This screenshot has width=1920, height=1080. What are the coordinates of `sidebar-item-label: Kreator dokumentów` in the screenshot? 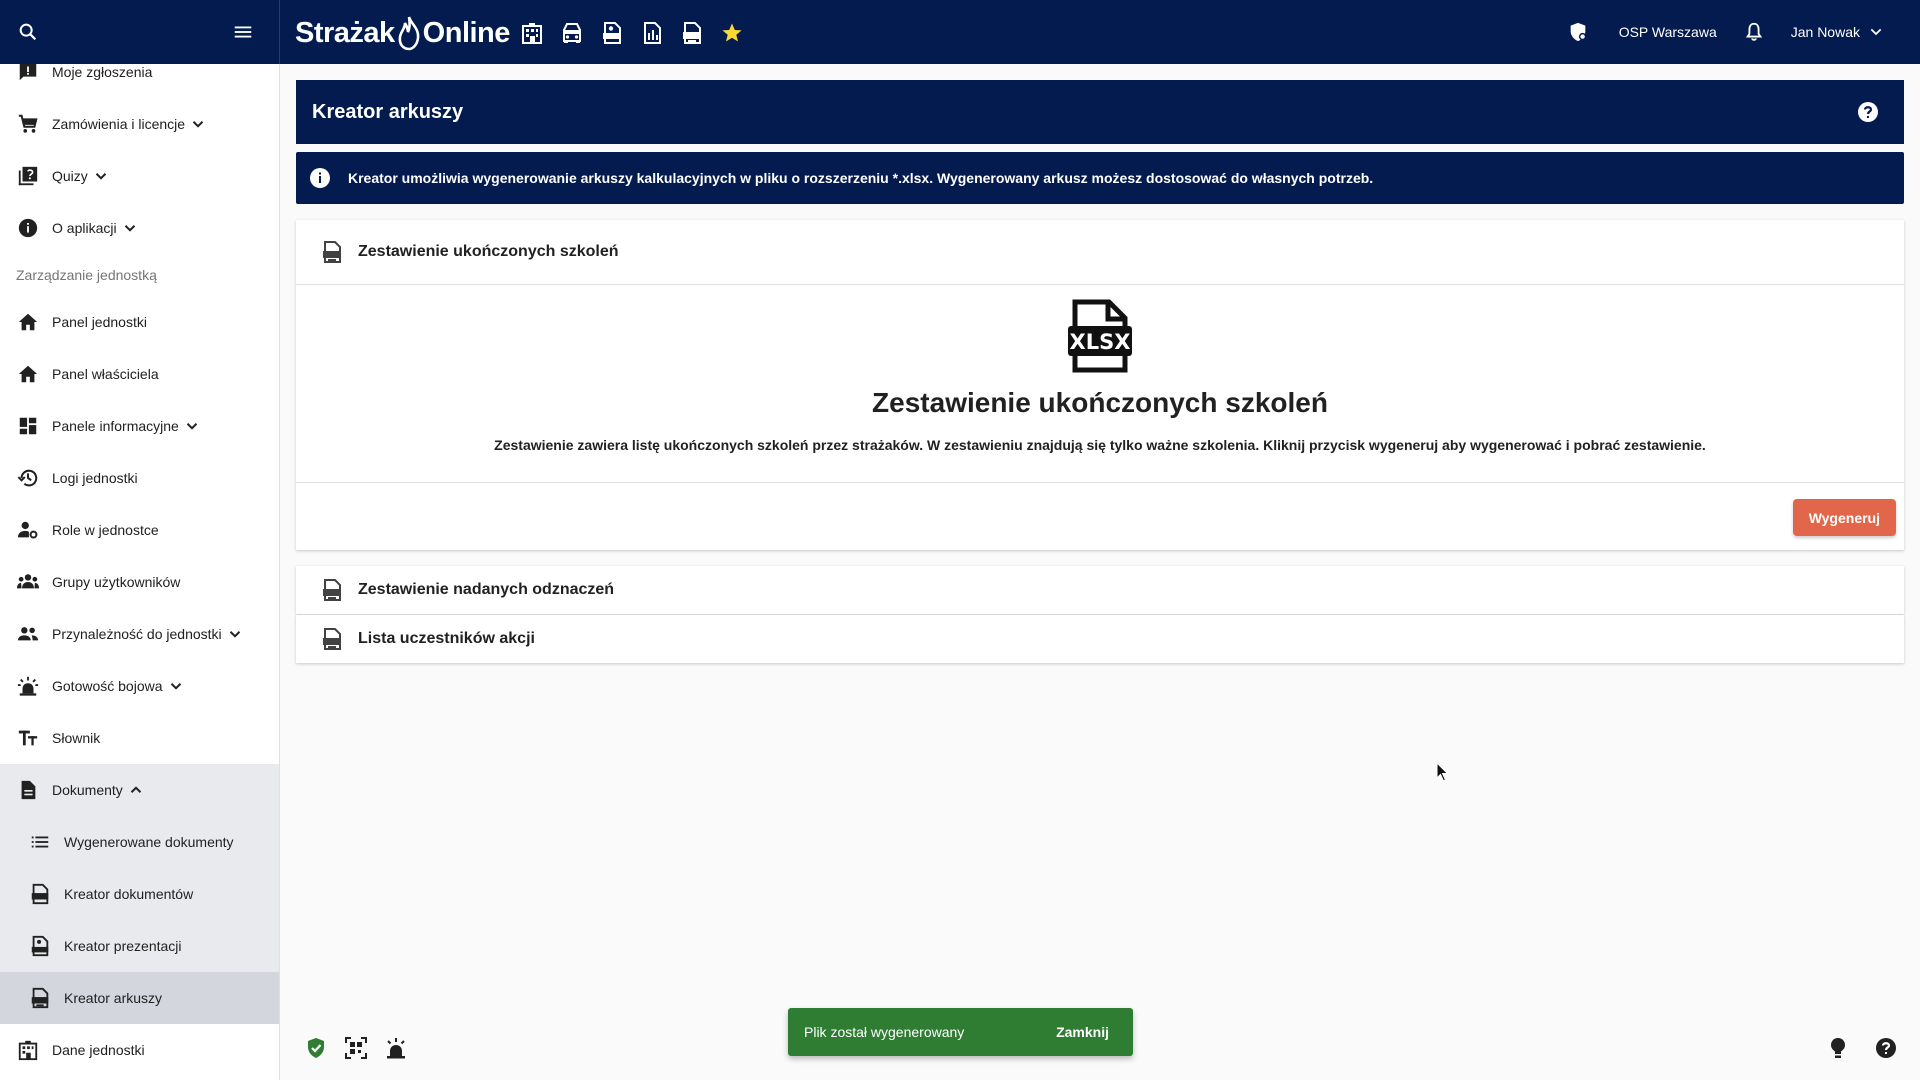 It's located at (129, 894).